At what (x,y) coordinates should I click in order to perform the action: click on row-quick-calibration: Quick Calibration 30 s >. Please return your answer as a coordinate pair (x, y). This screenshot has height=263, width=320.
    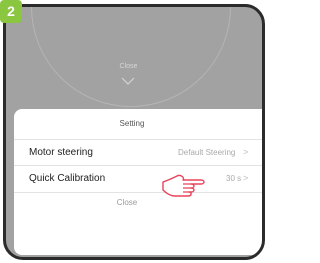
    Looking at the image, I should click on (138, 178).